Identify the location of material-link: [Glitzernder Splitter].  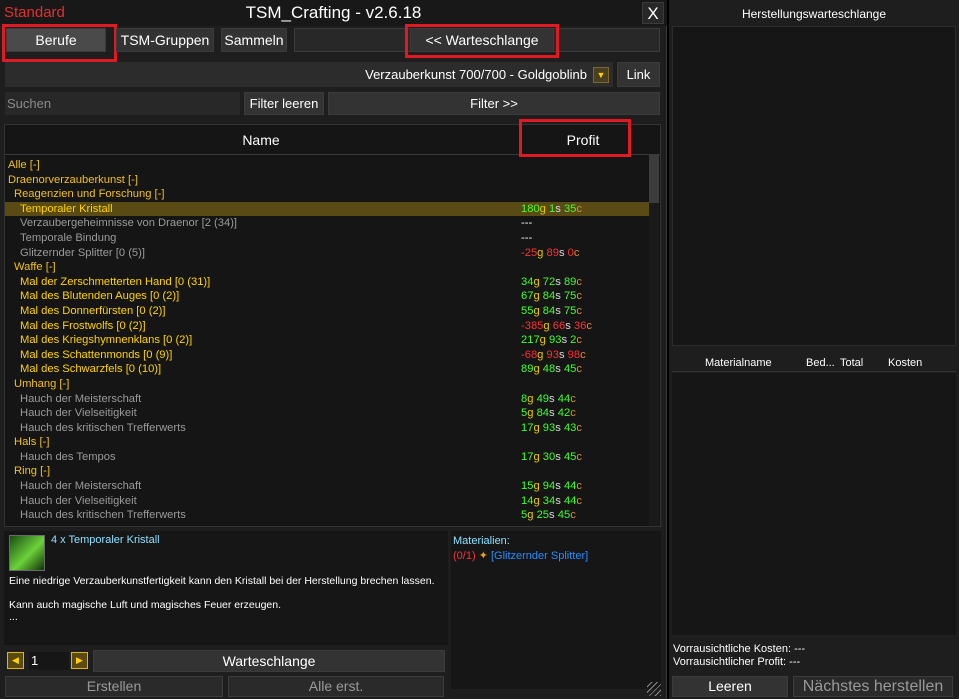
(539, 556).